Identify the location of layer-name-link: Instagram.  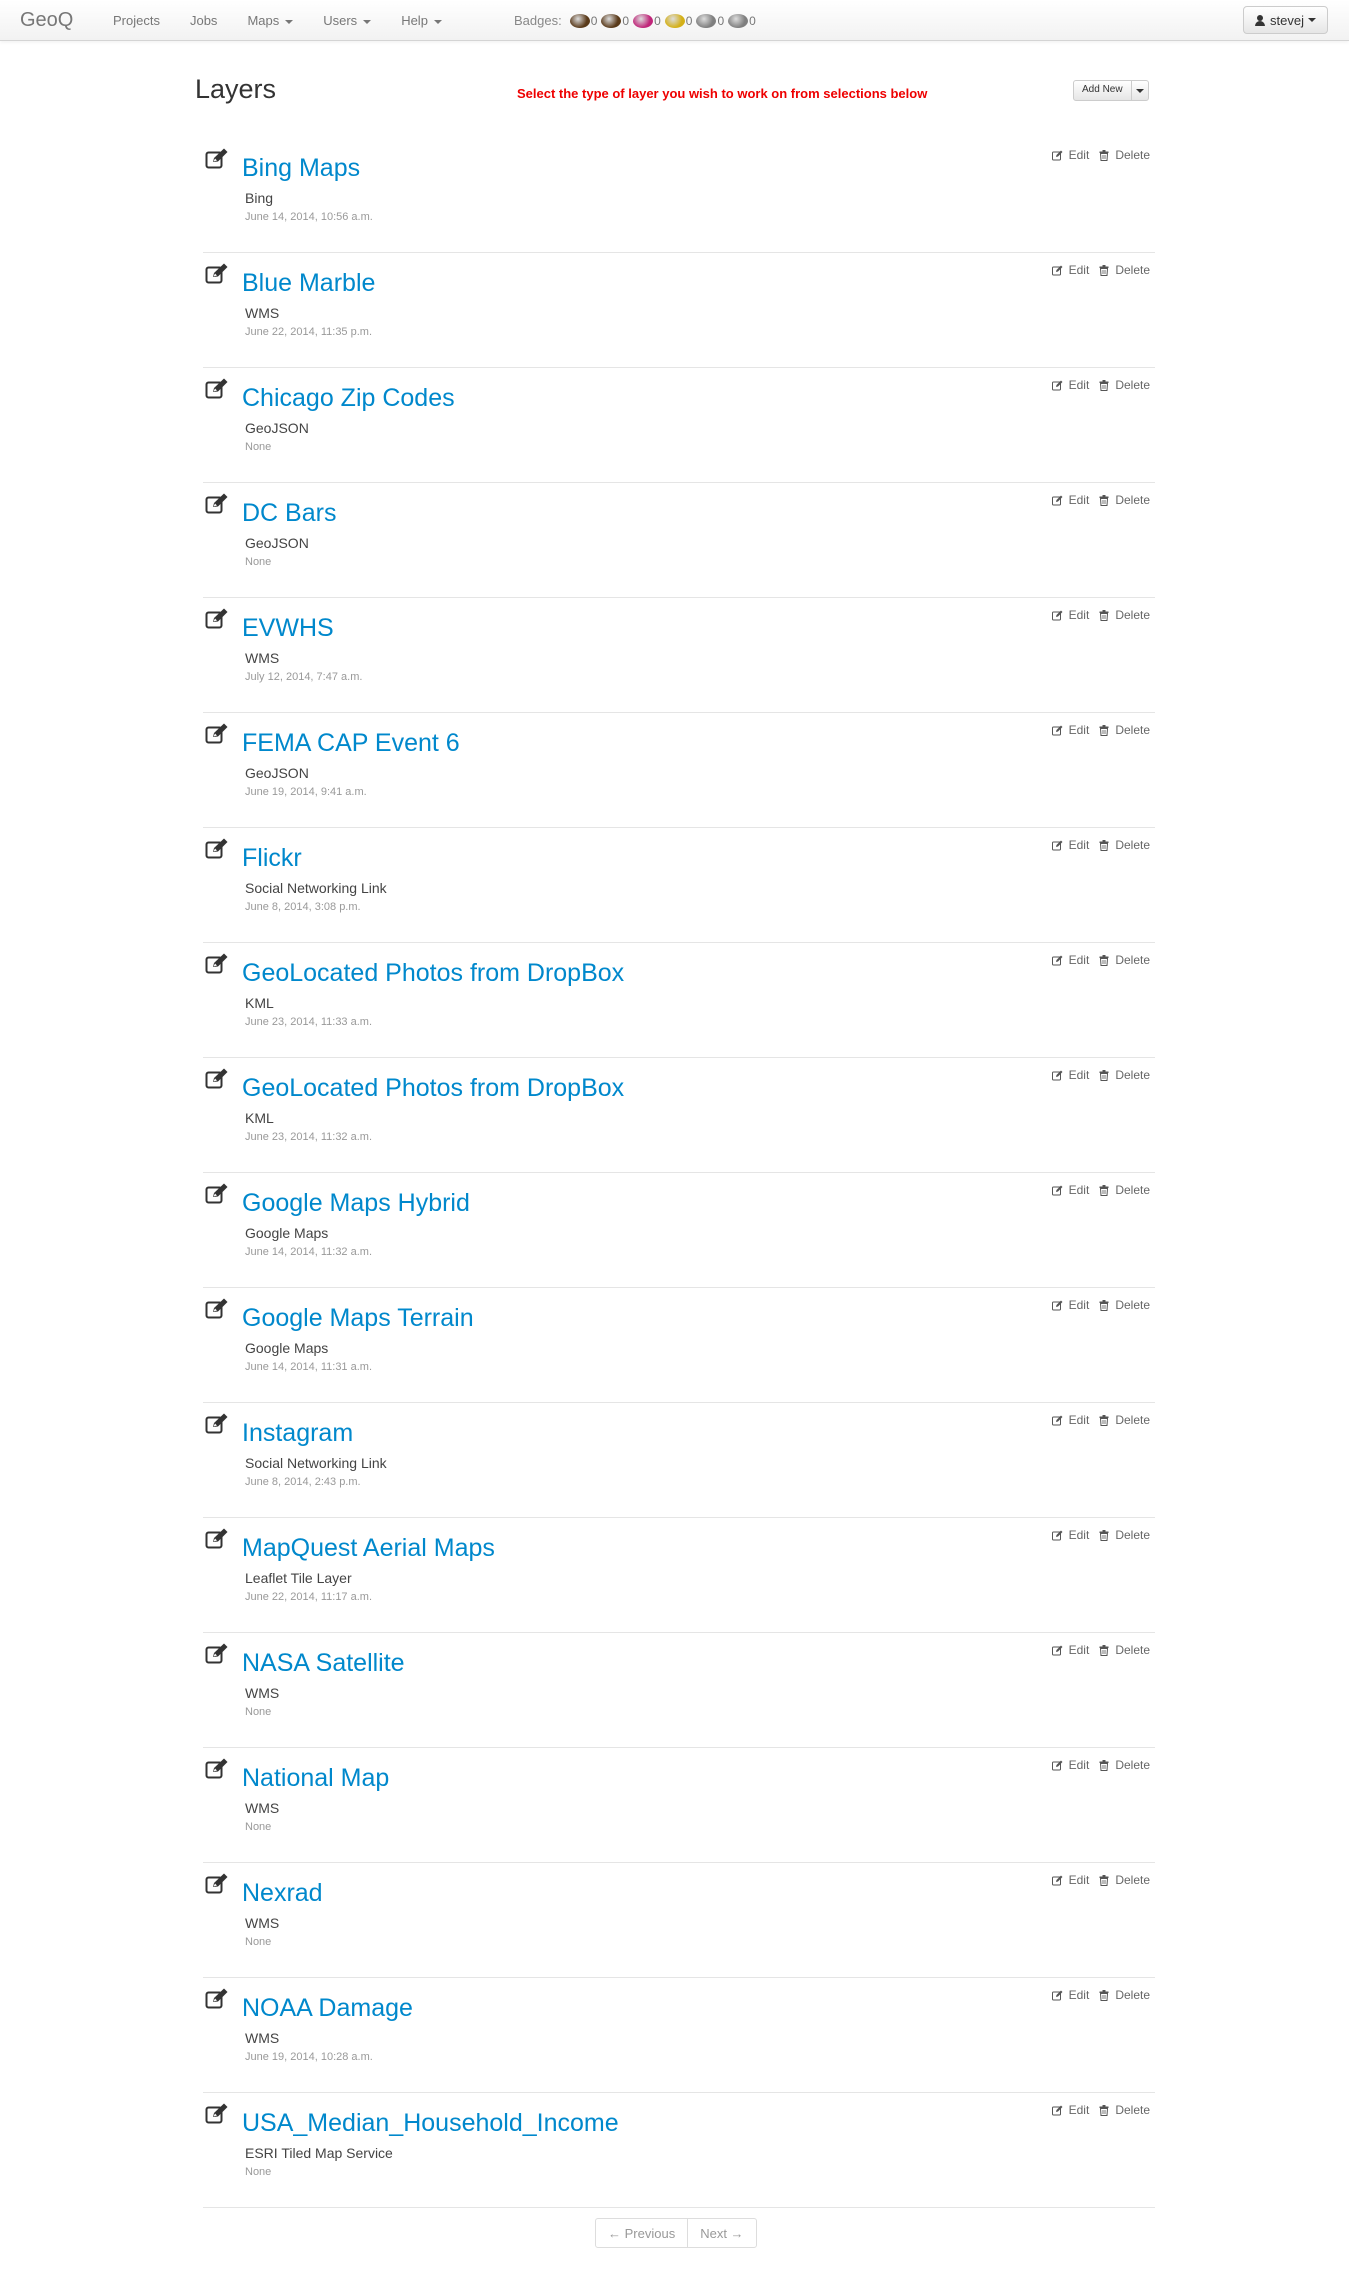
(297, 1433).